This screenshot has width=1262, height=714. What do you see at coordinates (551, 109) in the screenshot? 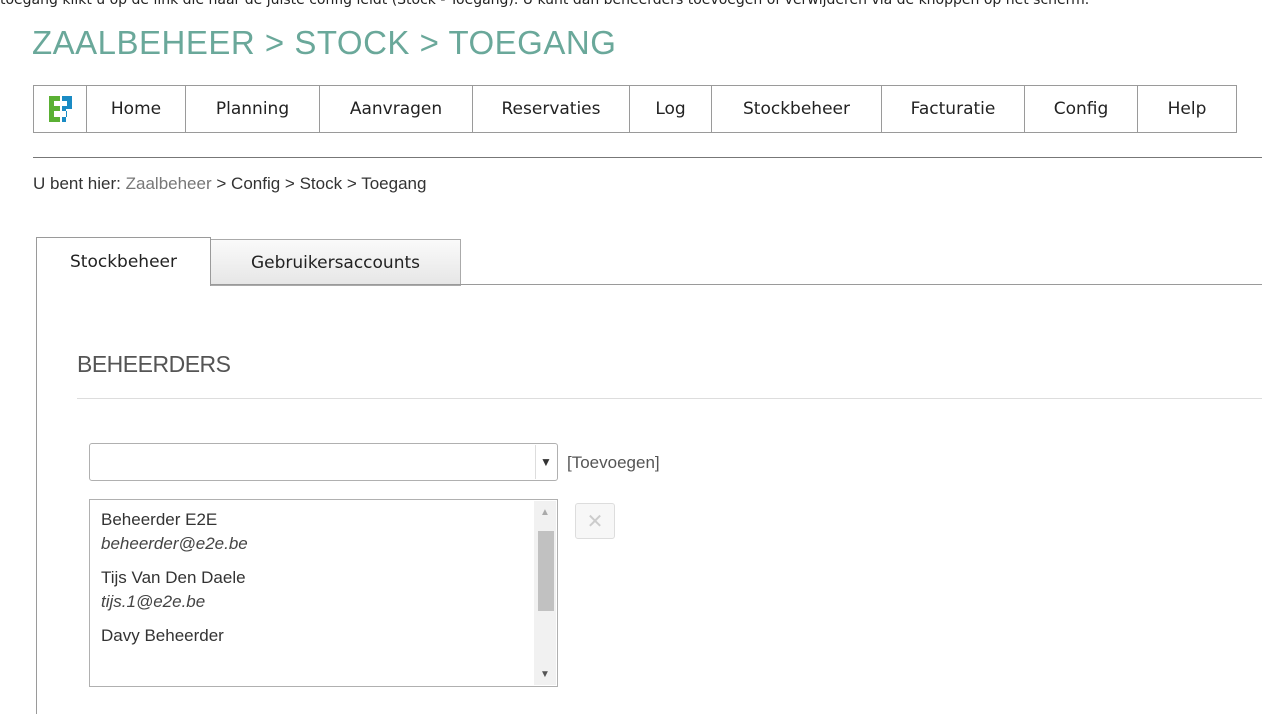
I see `nav-reservaties: Reservaties` at bounding box center [551, 109].